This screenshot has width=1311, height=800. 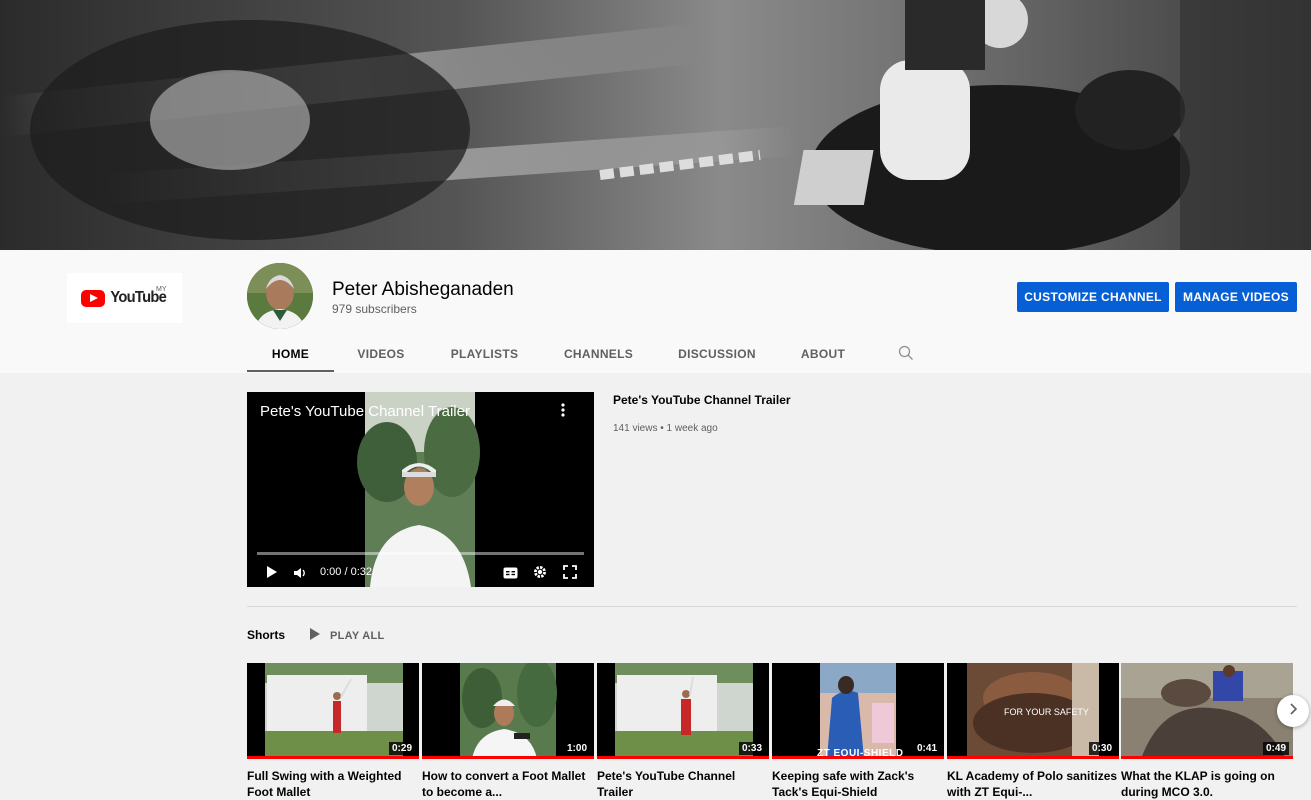 What do you see at coordinates (315, 635) in the screenshot?
I see `play-all-icon` at bounding box center [315, 635].